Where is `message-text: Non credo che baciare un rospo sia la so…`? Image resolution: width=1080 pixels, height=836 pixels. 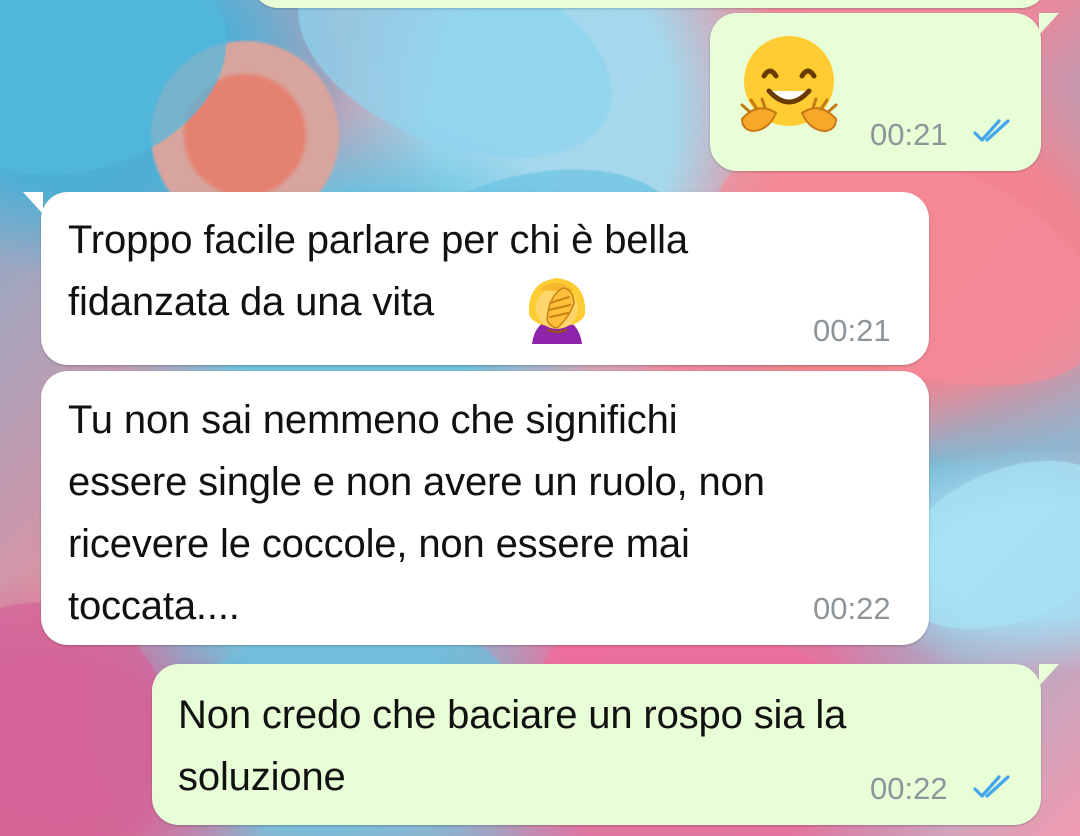 message-text: Non credo che baciare un rospo sia la so… is located at coordinates (512, 746).